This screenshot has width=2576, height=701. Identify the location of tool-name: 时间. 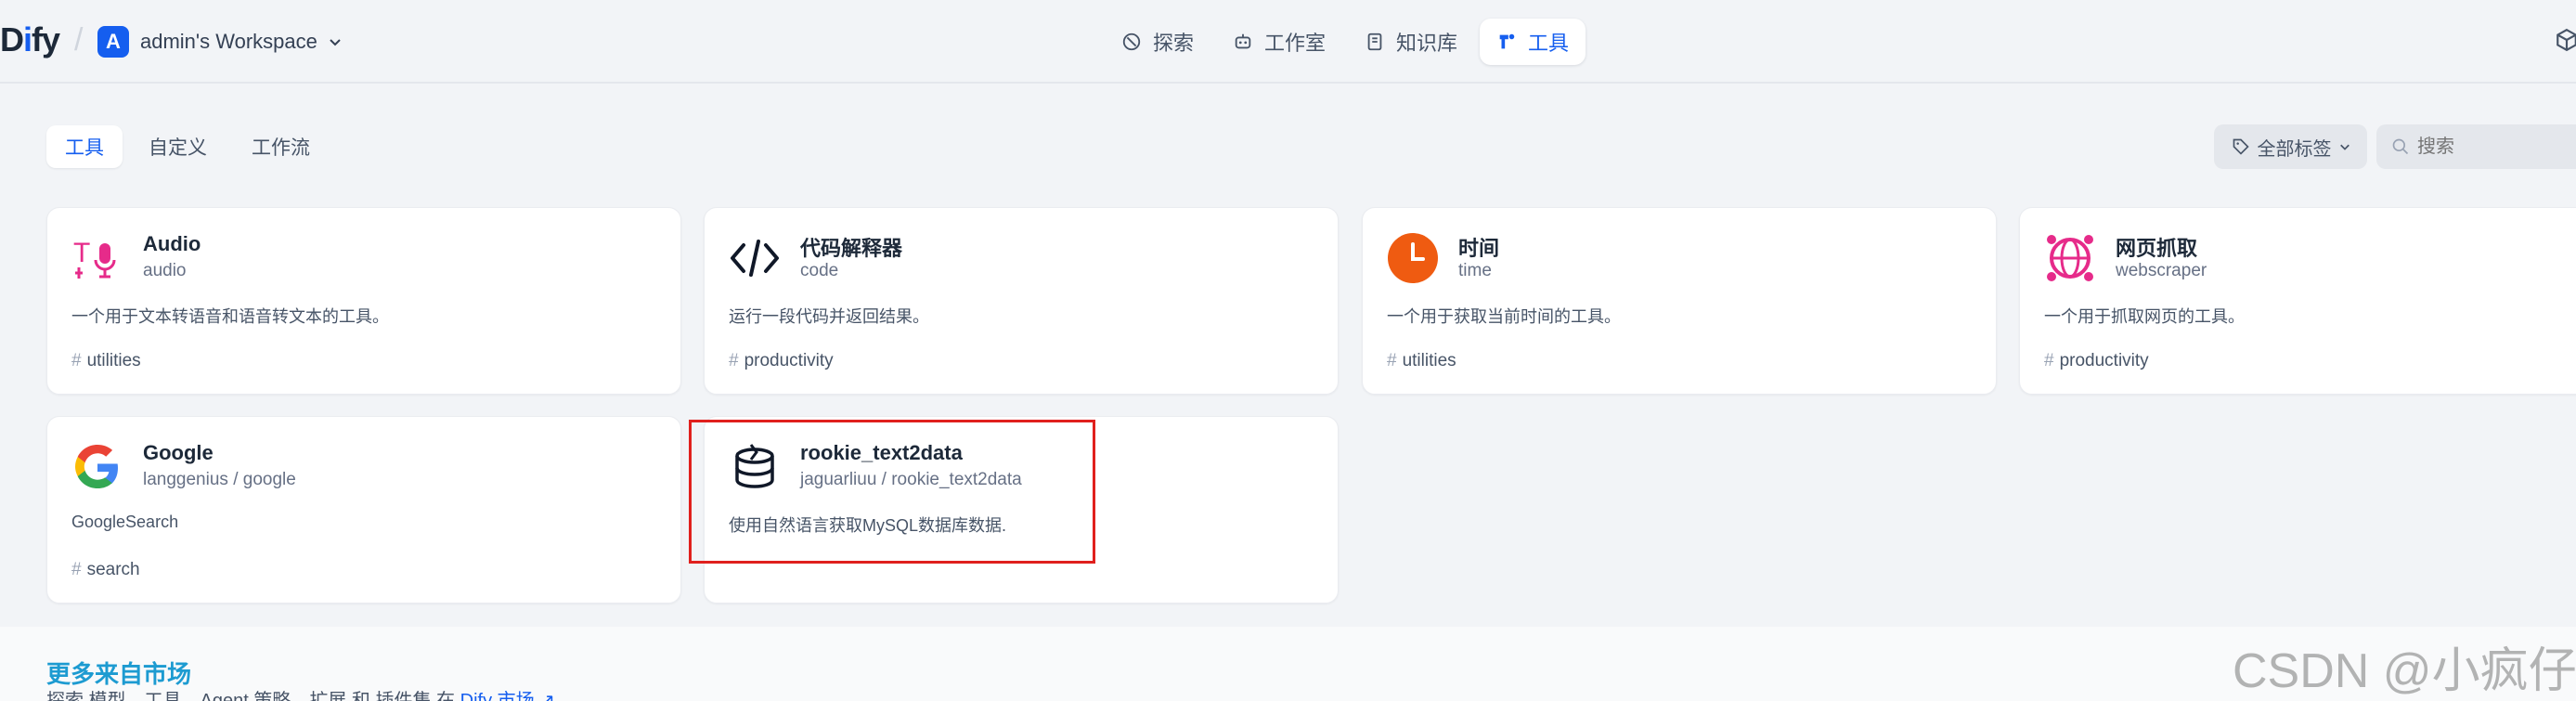
(1479, 248).